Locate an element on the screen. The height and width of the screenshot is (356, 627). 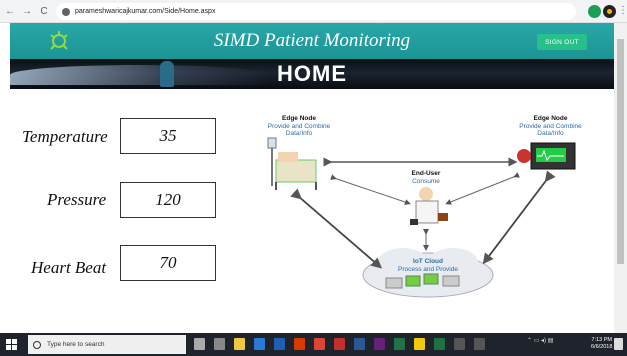
edge-node-right-label: Edge Node Provide and Combine Data/Info is located at coordinates (550, 126).